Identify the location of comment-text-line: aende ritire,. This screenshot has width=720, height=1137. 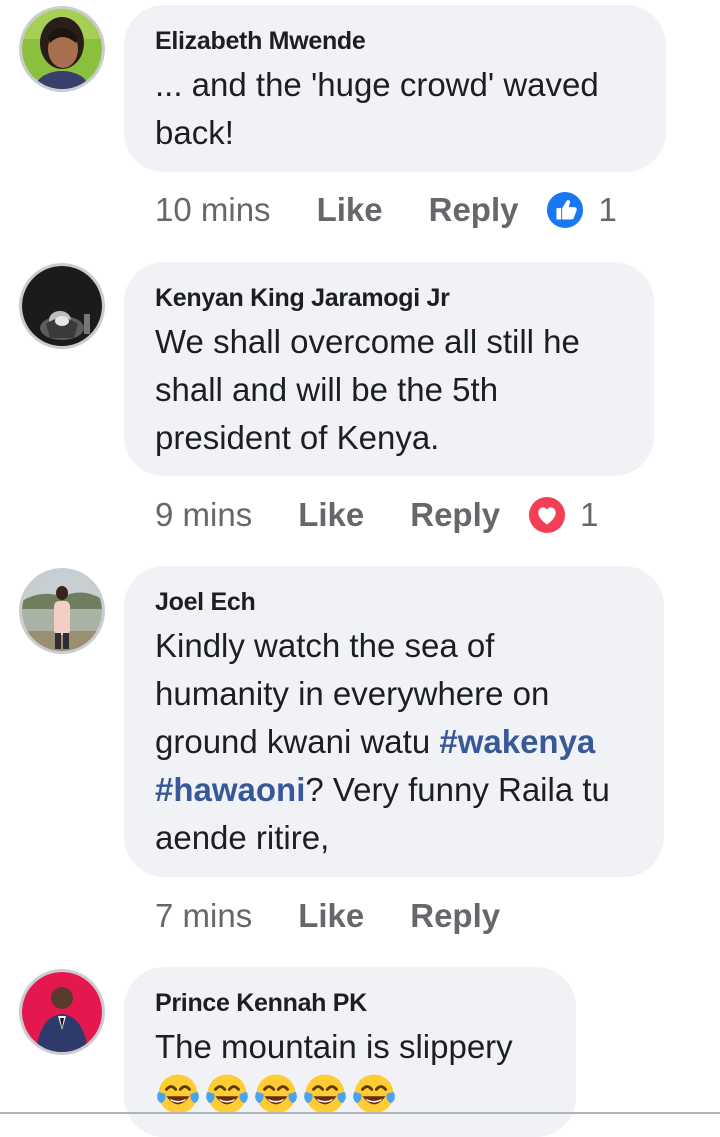
(242, 837).